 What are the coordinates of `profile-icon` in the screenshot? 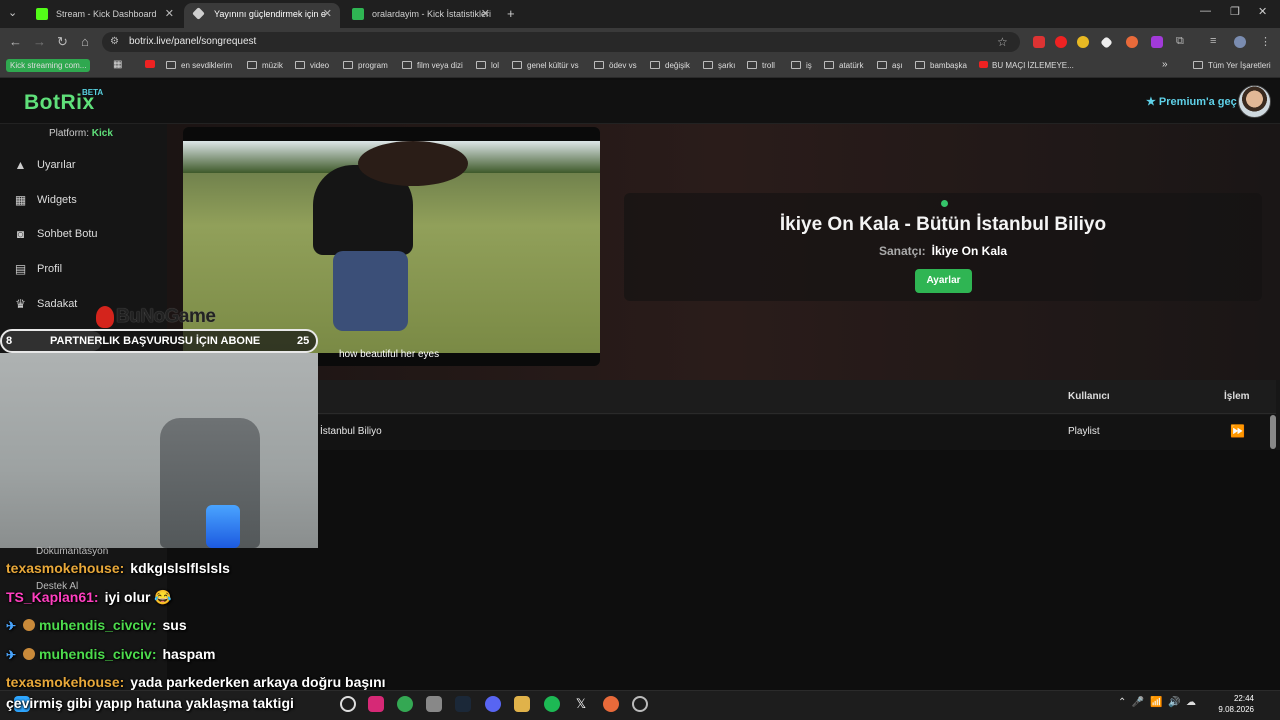 It's located at (1240, 42).